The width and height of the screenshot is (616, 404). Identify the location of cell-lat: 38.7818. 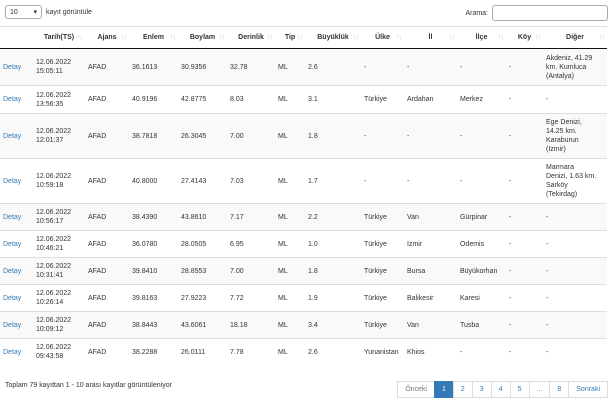
(153, 136).